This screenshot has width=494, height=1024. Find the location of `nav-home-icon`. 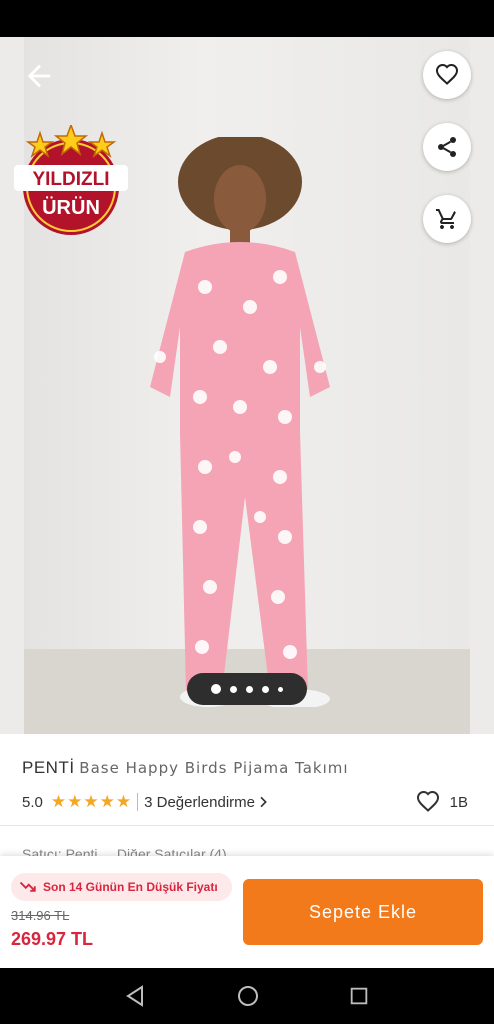

nav-home-icon is located at coordinates (248, 996).